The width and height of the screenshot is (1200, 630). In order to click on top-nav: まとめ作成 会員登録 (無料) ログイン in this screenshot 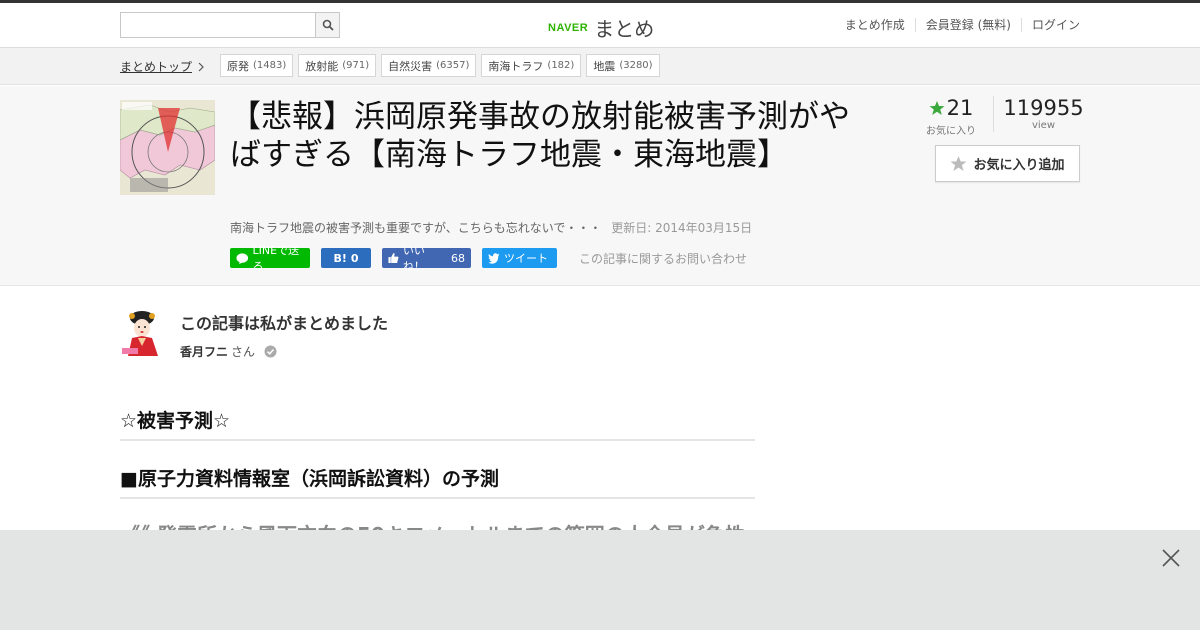, I will do `click(957, 25)`.